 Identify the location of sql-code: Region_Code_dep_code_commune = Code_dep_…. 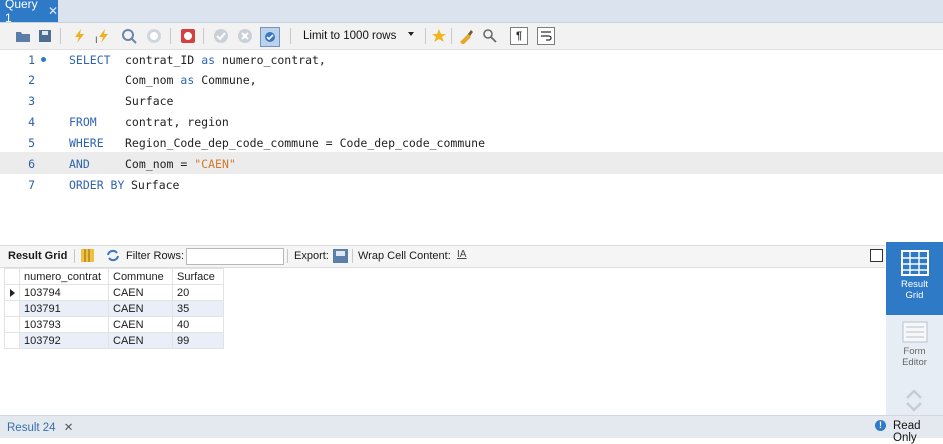
(305, 143).